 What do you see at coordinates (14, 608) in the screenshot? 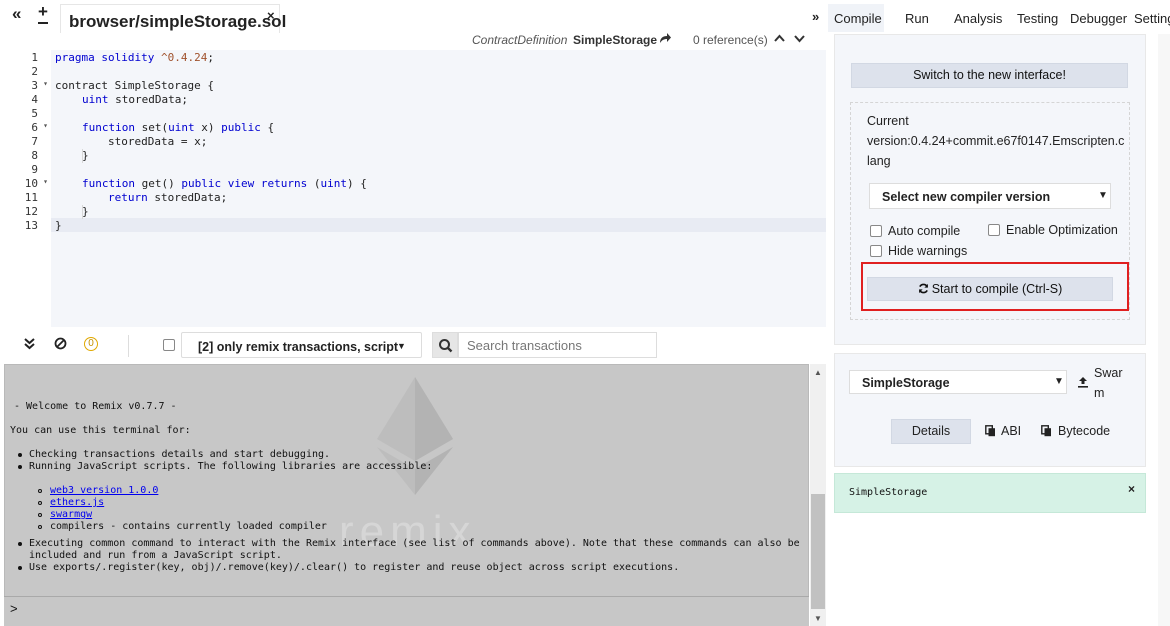
I see `prompt-icon: >` at bounding box center [14, 608].